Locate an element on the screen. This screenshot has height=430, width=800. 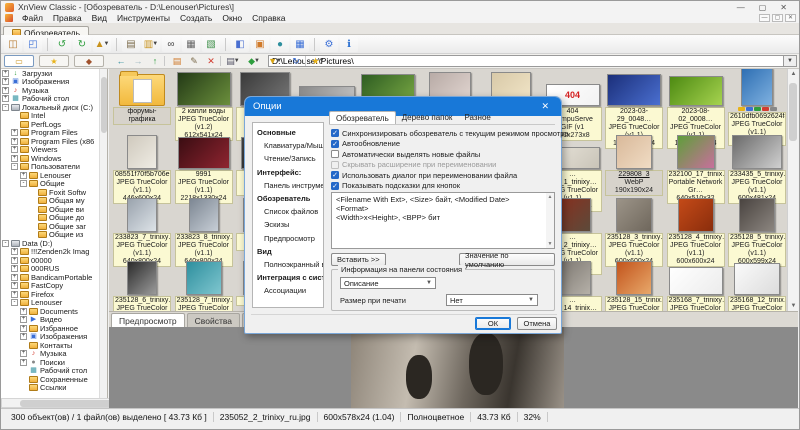
tree-item: - Пользователи is located at coordinates (54, 166).